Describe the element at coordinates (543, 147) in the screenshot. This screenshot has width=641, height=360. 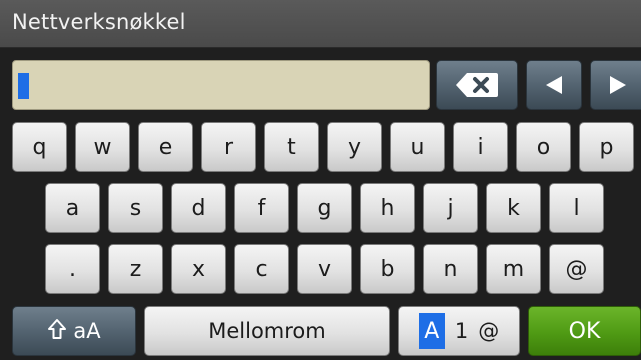
I see `key-o: o` at that location.